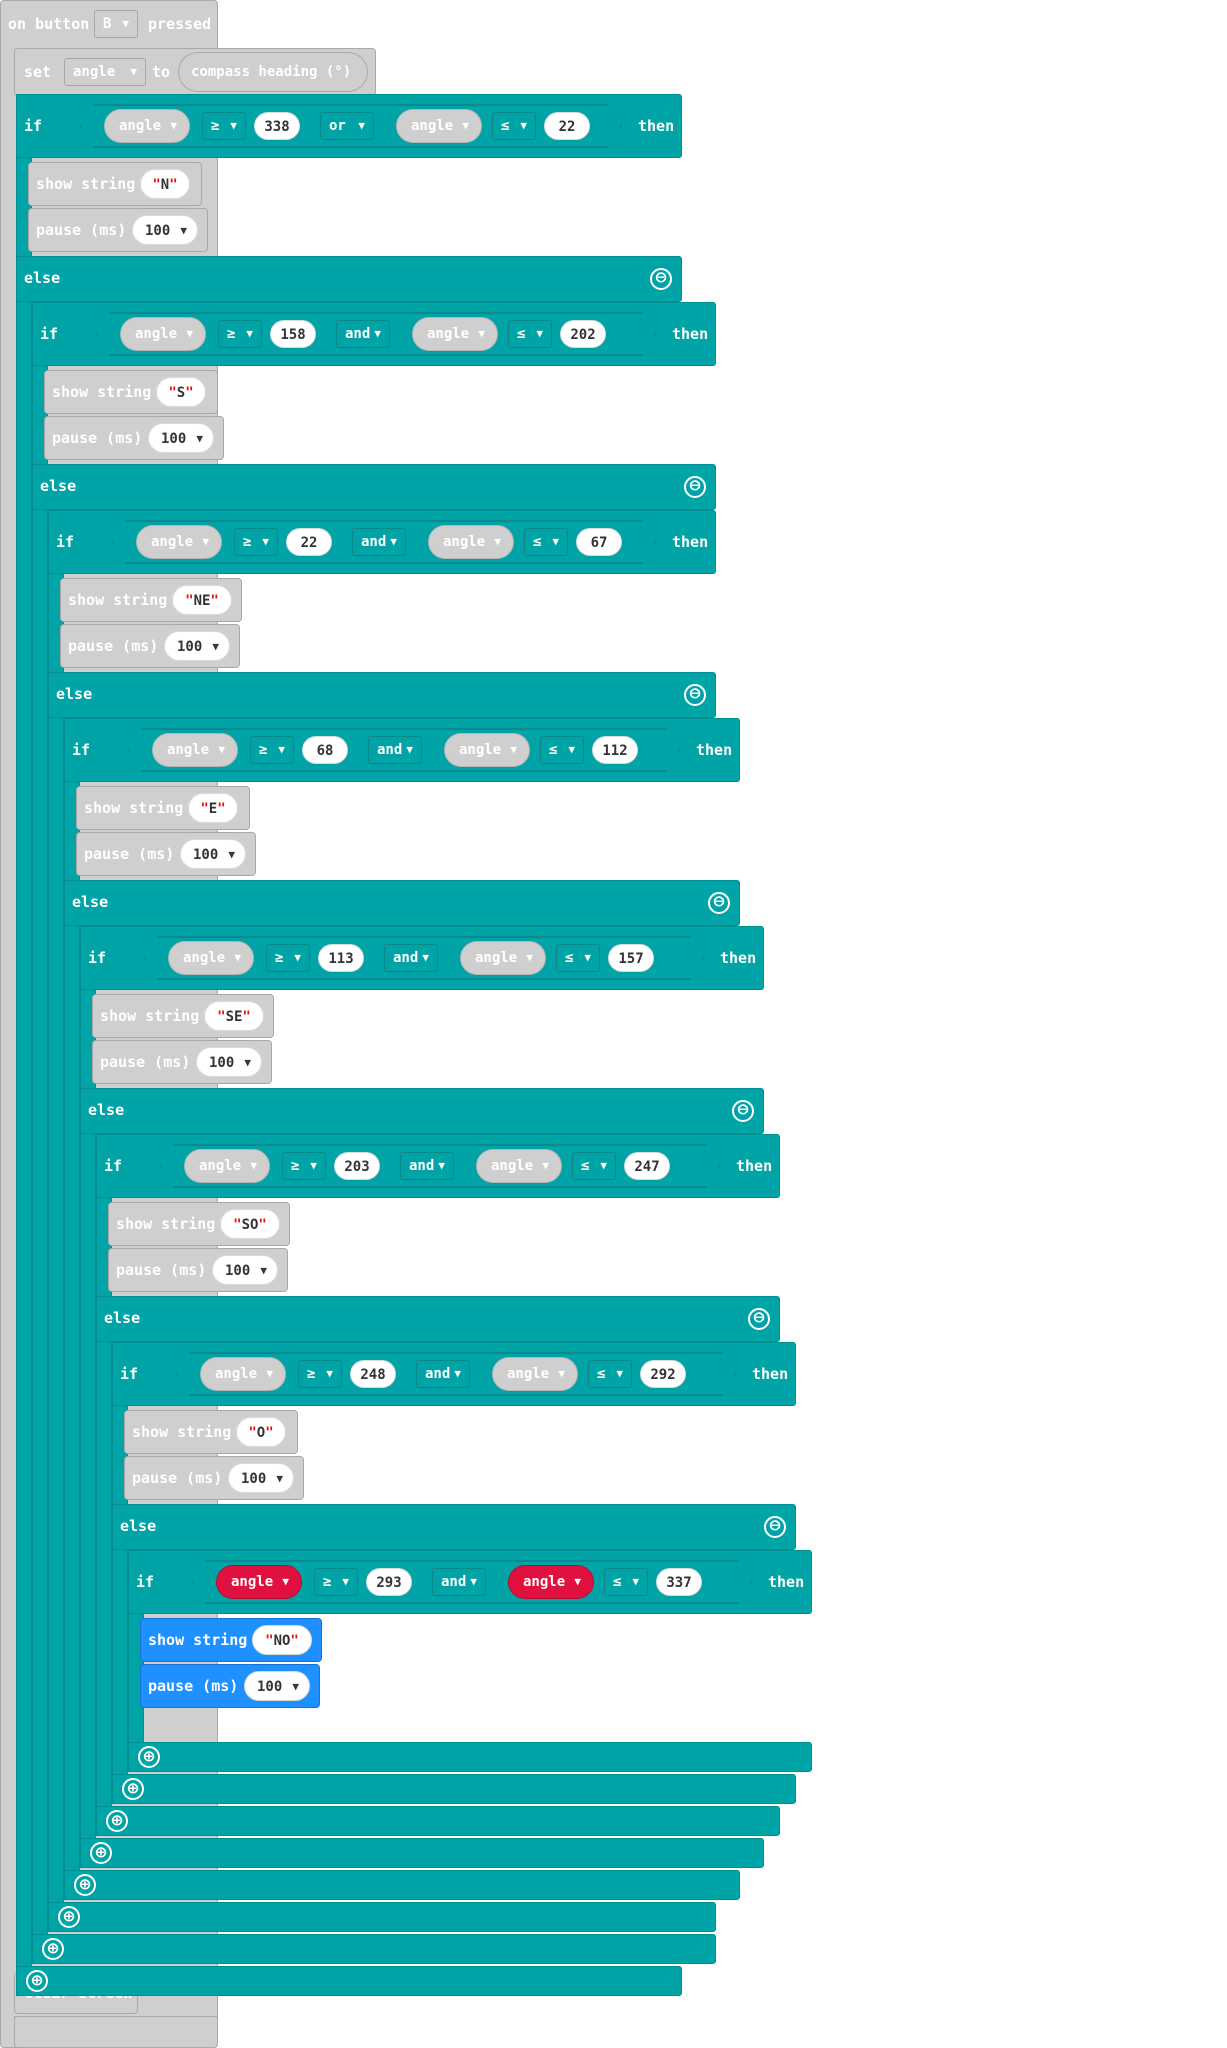 The image size is (1227, 2048). Describe the element at coordinates (389, 1582) in the screenshot. I see `low-bound-number: 293` at that location.